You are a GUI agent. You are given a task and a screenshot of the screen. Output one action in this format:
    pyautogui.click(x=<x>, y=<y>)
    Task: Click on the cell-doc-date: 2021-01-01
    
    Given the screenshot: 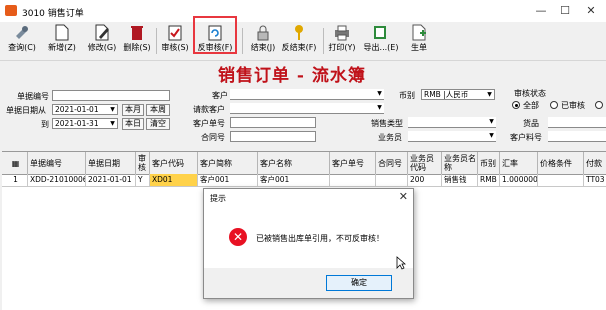 What is the action you would take?
    pyautogui.click(x=111, y=180)
    